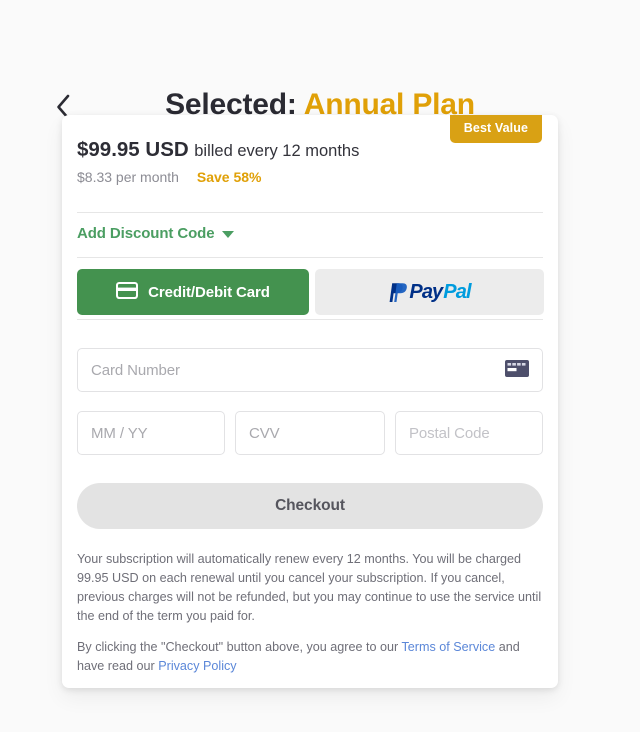 The width and height of the screenshot is (640, 732). Describe the element at coordinates (310, 433) in the screenshot. I see `cvv-input: CVV` at that location.